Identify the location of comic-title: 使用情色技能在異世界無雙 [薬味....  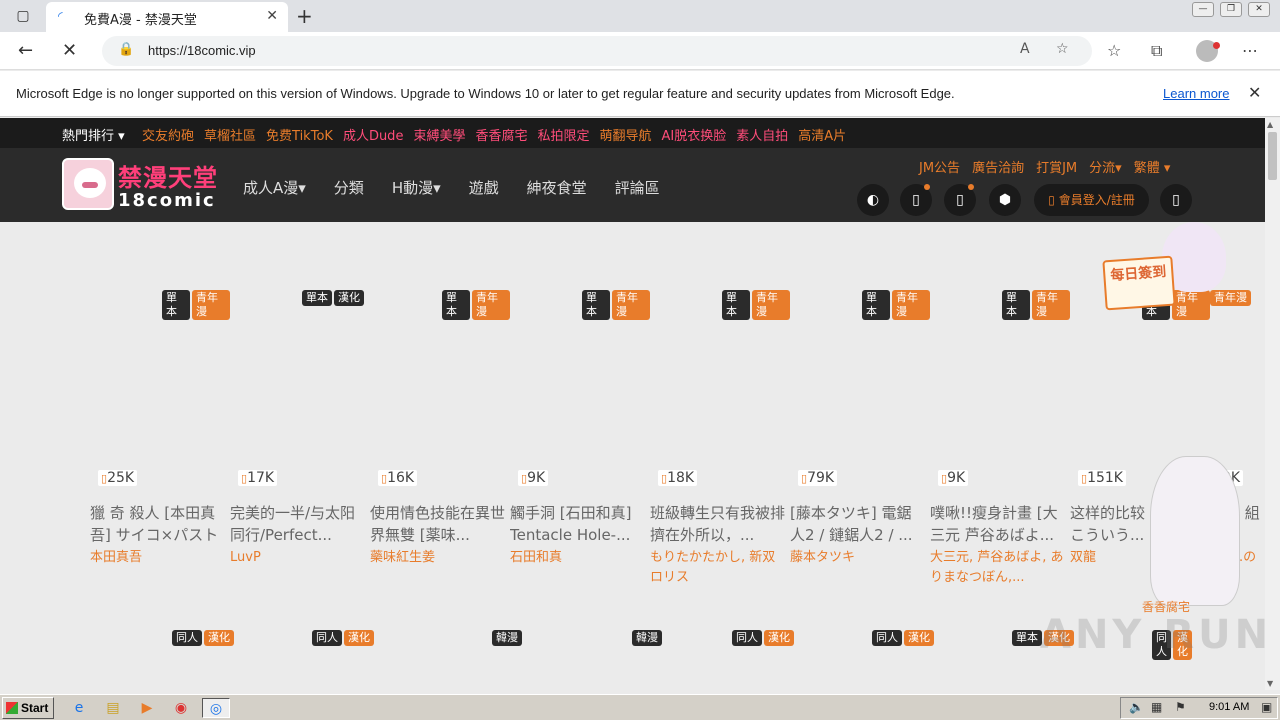
(438, 524).